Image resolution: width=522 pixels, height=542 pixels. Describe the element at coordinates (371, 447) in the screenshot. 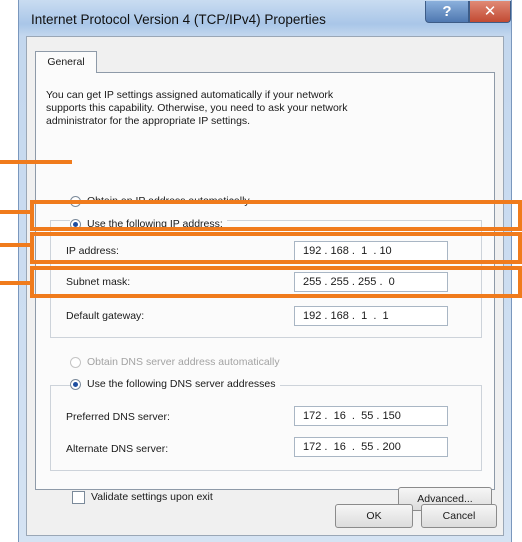

I see `alternate-dns-input: 172 . 16 . 55 . 200` at that location.